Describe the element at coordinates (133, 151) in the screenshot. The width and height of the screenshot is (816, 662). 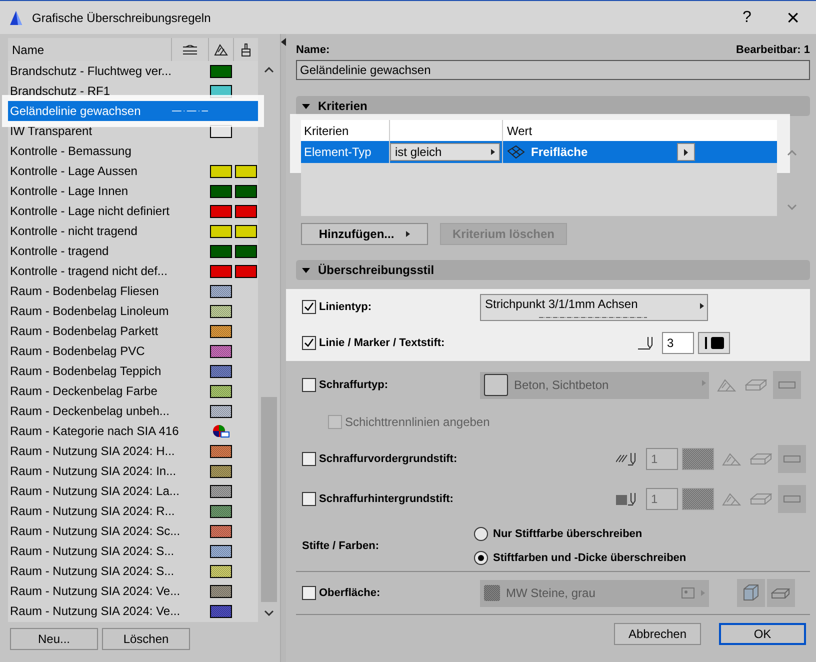
I see `list-item: Kontrolle - Bemassung` at that location.